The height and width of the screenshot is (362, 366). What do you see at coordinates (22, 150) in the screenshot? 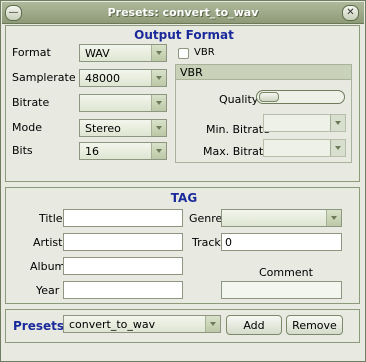
I see `bits-label: Bits` at bounding box center [22, 150].